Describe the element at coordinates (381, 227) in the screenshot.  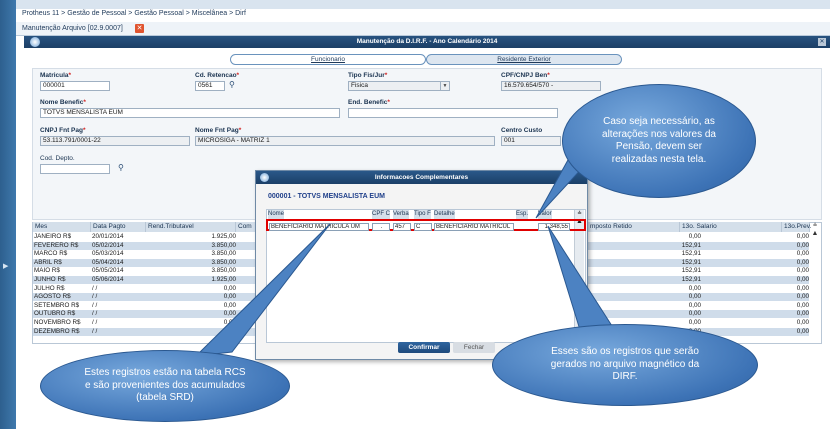
I see `popup-cell-cpf: .` at that location.